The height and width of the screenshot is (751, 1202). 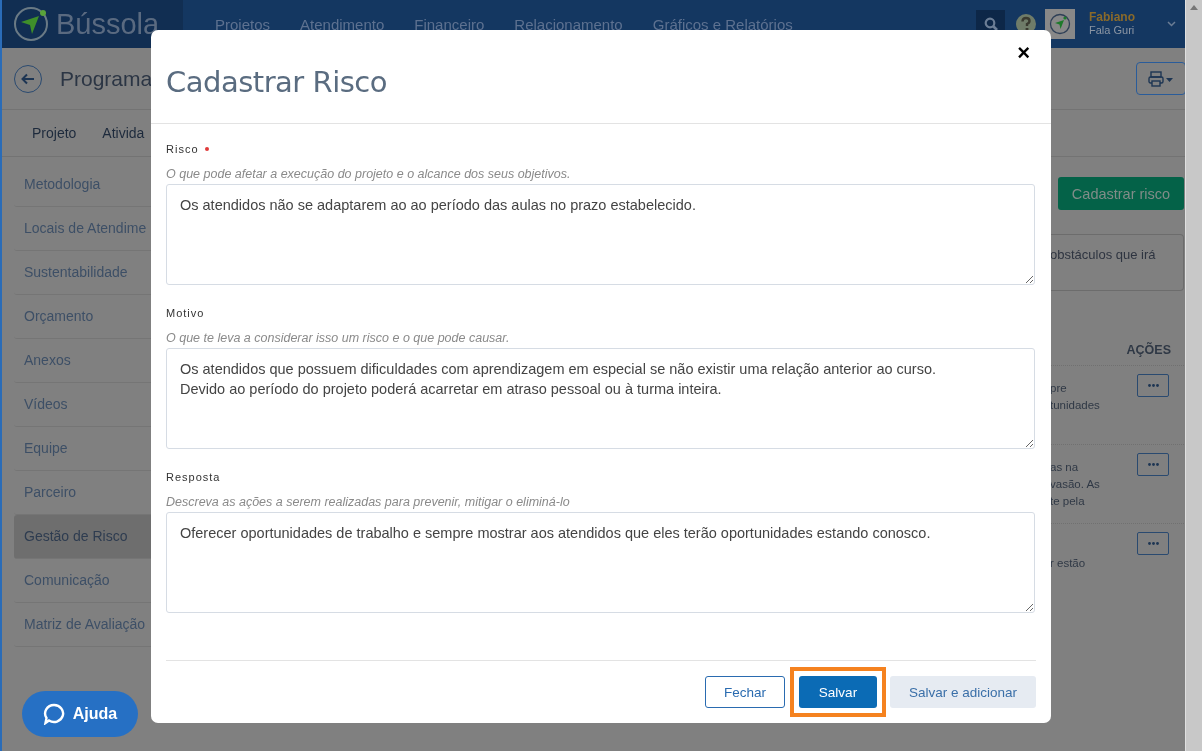 What do you see at coordinates (568, 24) in the screenshot?
I see `nav-link: Relacionamento` at bounding box center [568, 24].